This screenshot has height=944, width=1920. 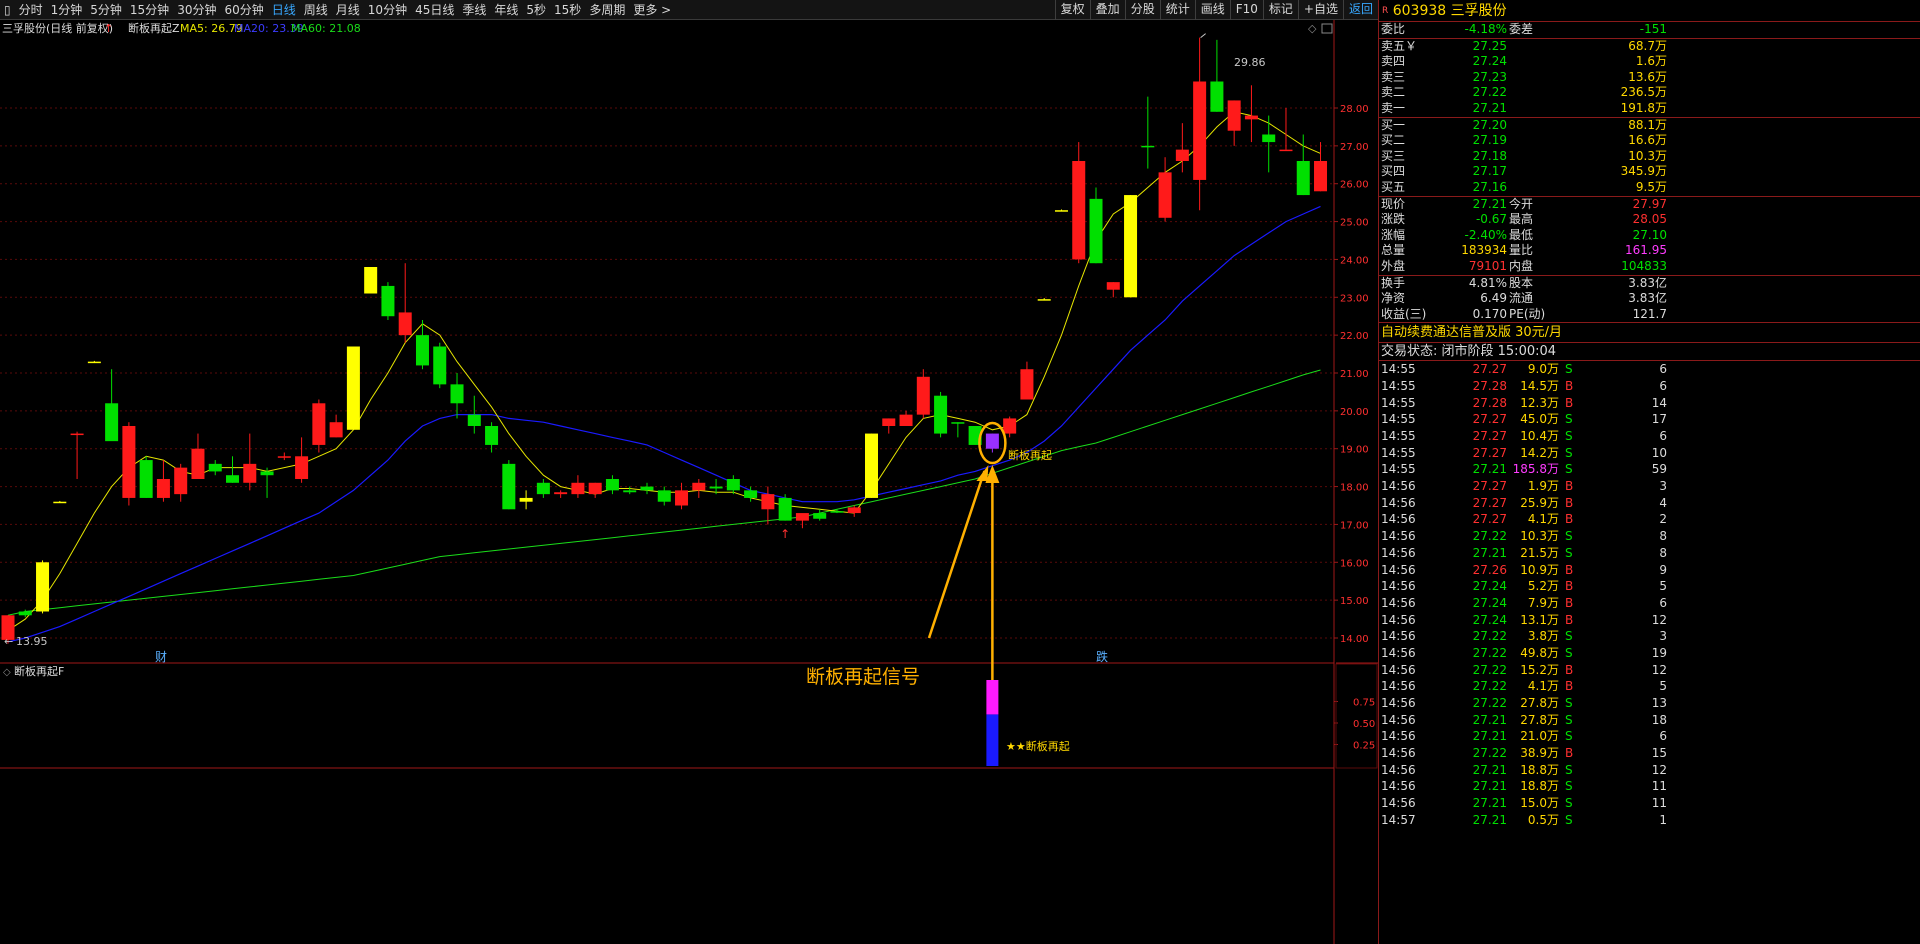 What do you see at coordinates (1177, 10) in the screenshot?
I see `tool-button-3: 统计` at bounding box center [1177, 10].